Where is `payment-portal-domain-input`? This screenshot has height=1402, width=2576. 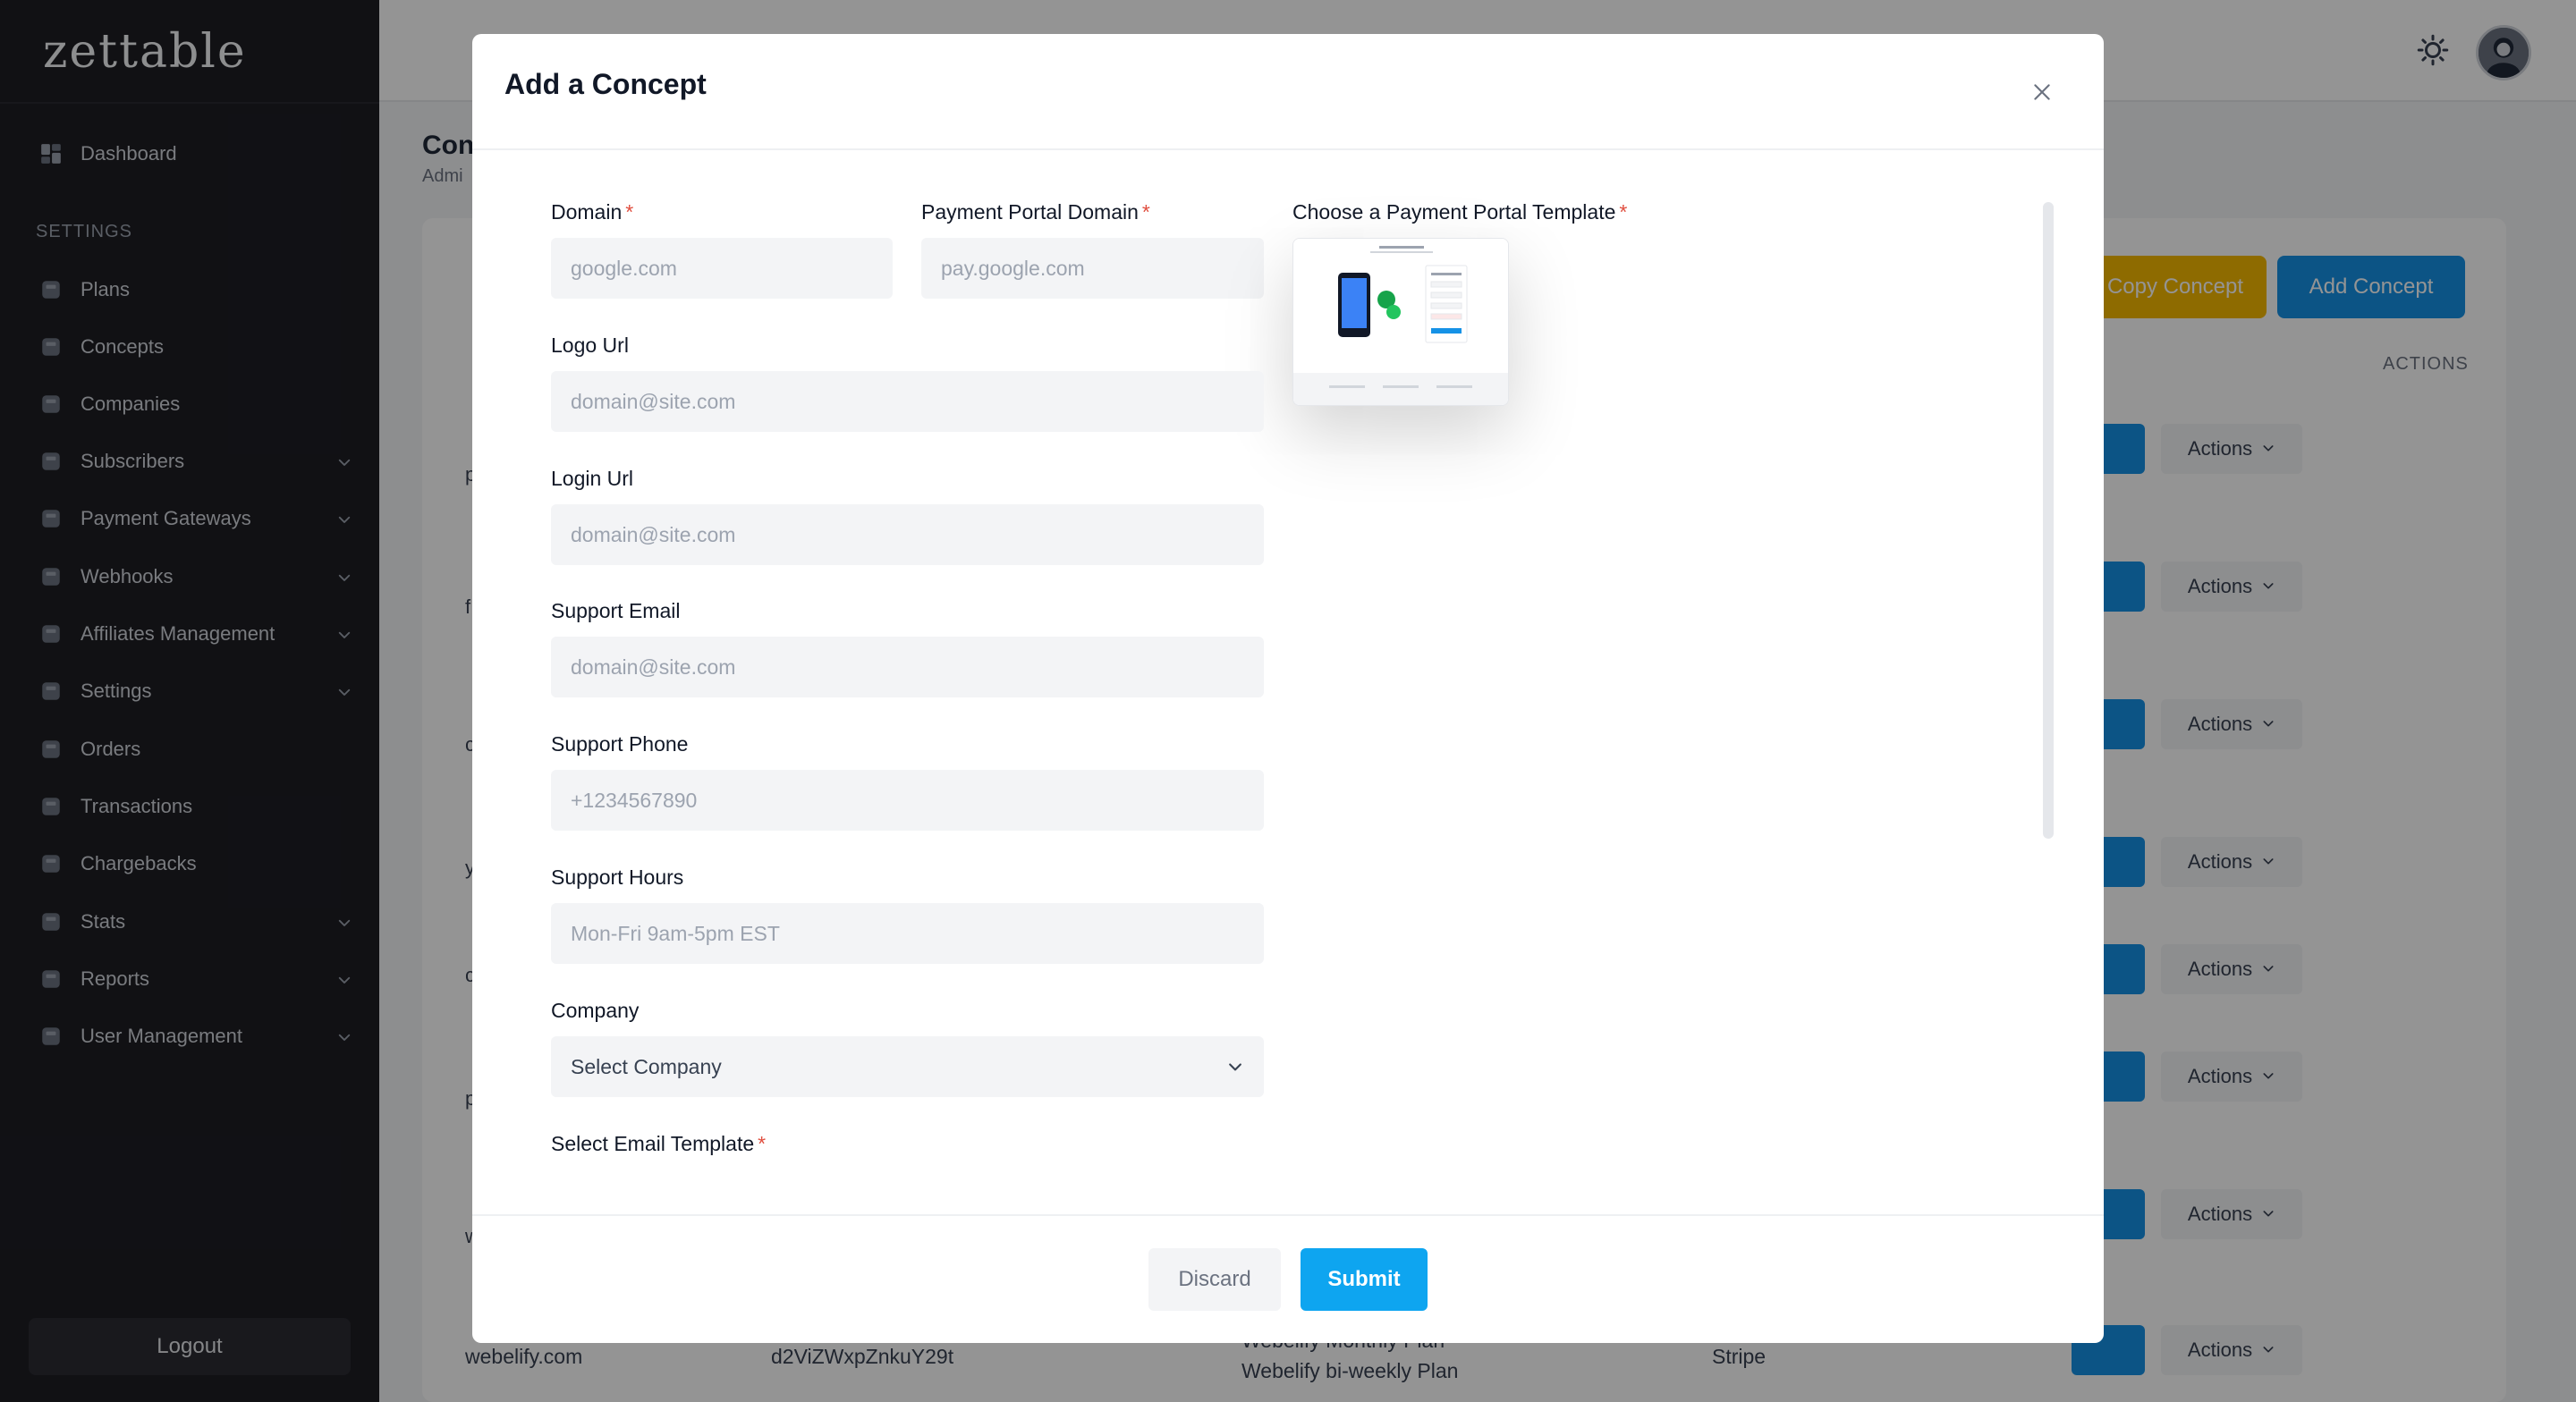
payment-portal-domain-input is located at coordinates (1092, 268).